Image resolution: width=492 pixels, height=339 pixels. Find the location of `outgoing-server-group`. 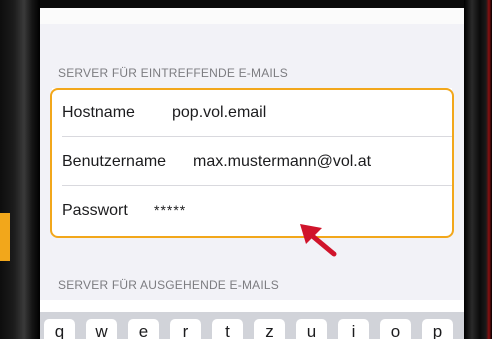

outgoing-server-group is located at coordinates (252, 306).